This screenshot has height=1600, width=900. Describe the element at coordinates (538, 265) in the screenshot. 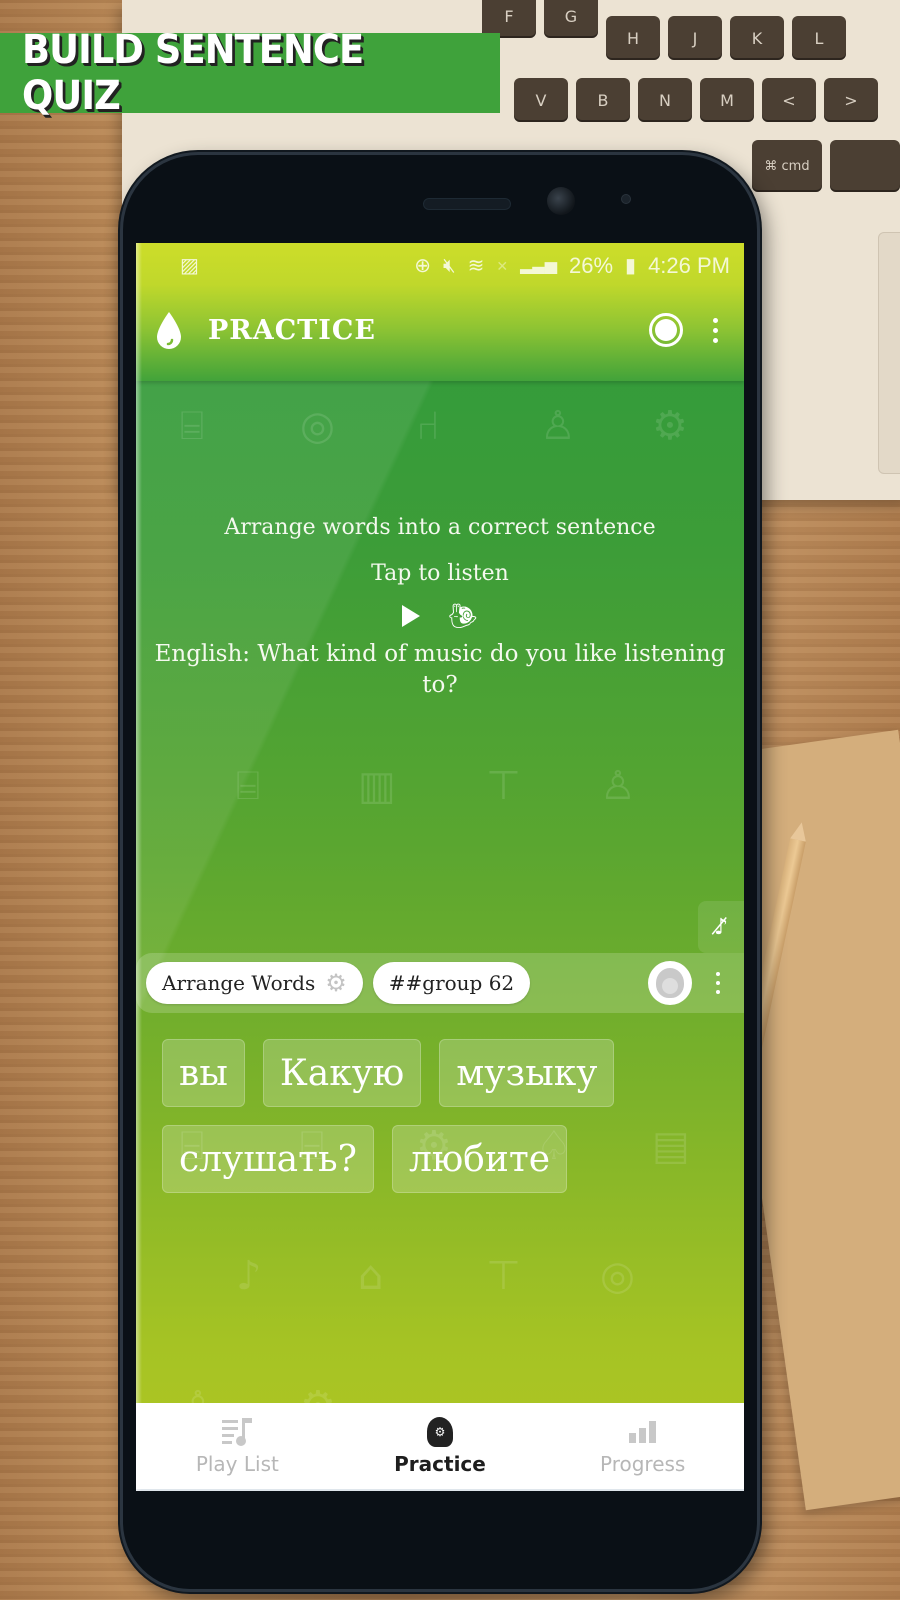

I see `signal-icon: ▂▃▅` at that location.